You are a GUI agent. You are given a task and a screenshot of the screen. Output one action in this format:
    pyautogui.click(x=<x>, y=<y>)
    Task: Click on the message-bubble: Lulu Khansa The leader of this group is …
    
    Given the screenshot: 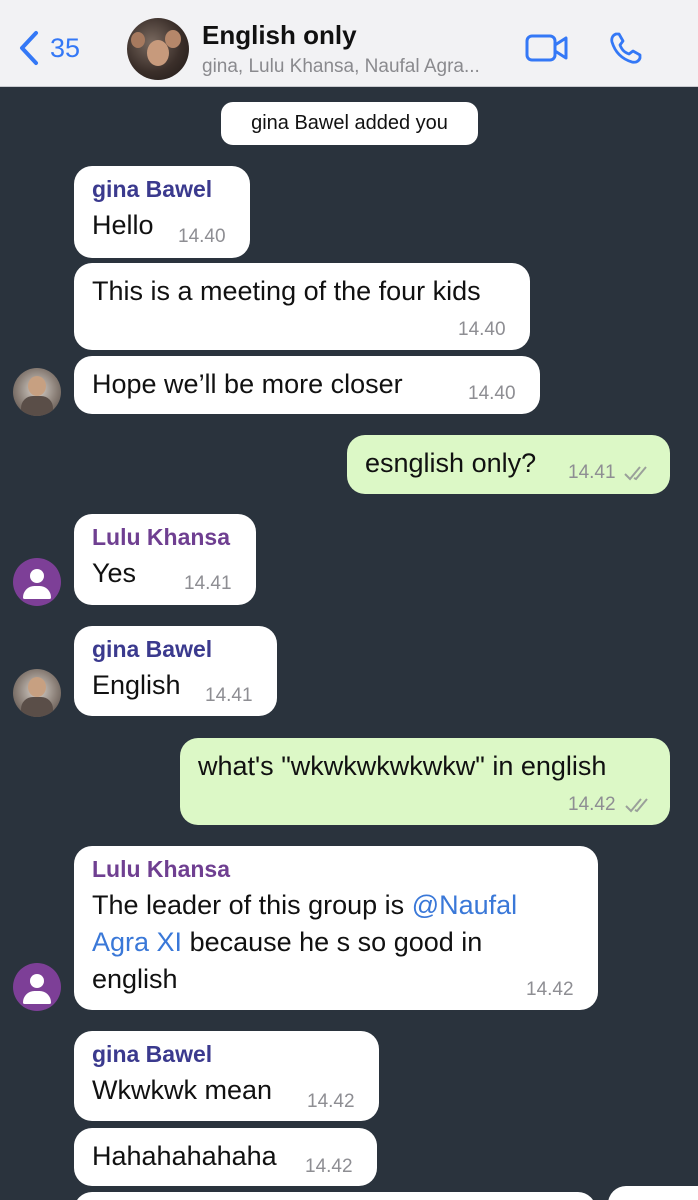 What is the action you would take?
    pyautogui.click(x=336, y=928)
    